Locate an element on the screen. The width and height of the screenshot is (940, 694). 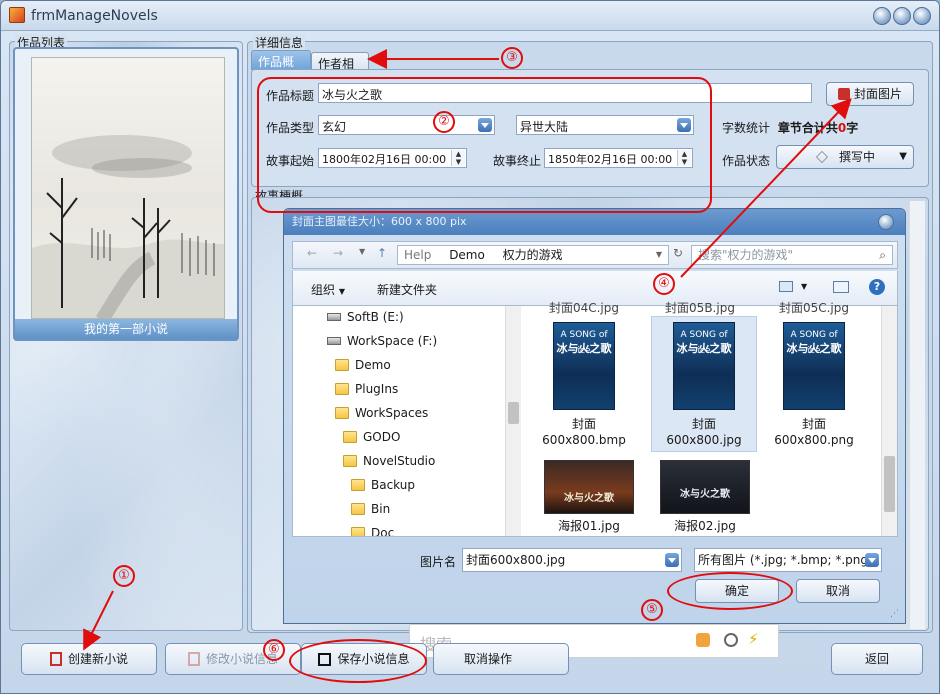
new-file-icon is located at coordinates (55, 659).